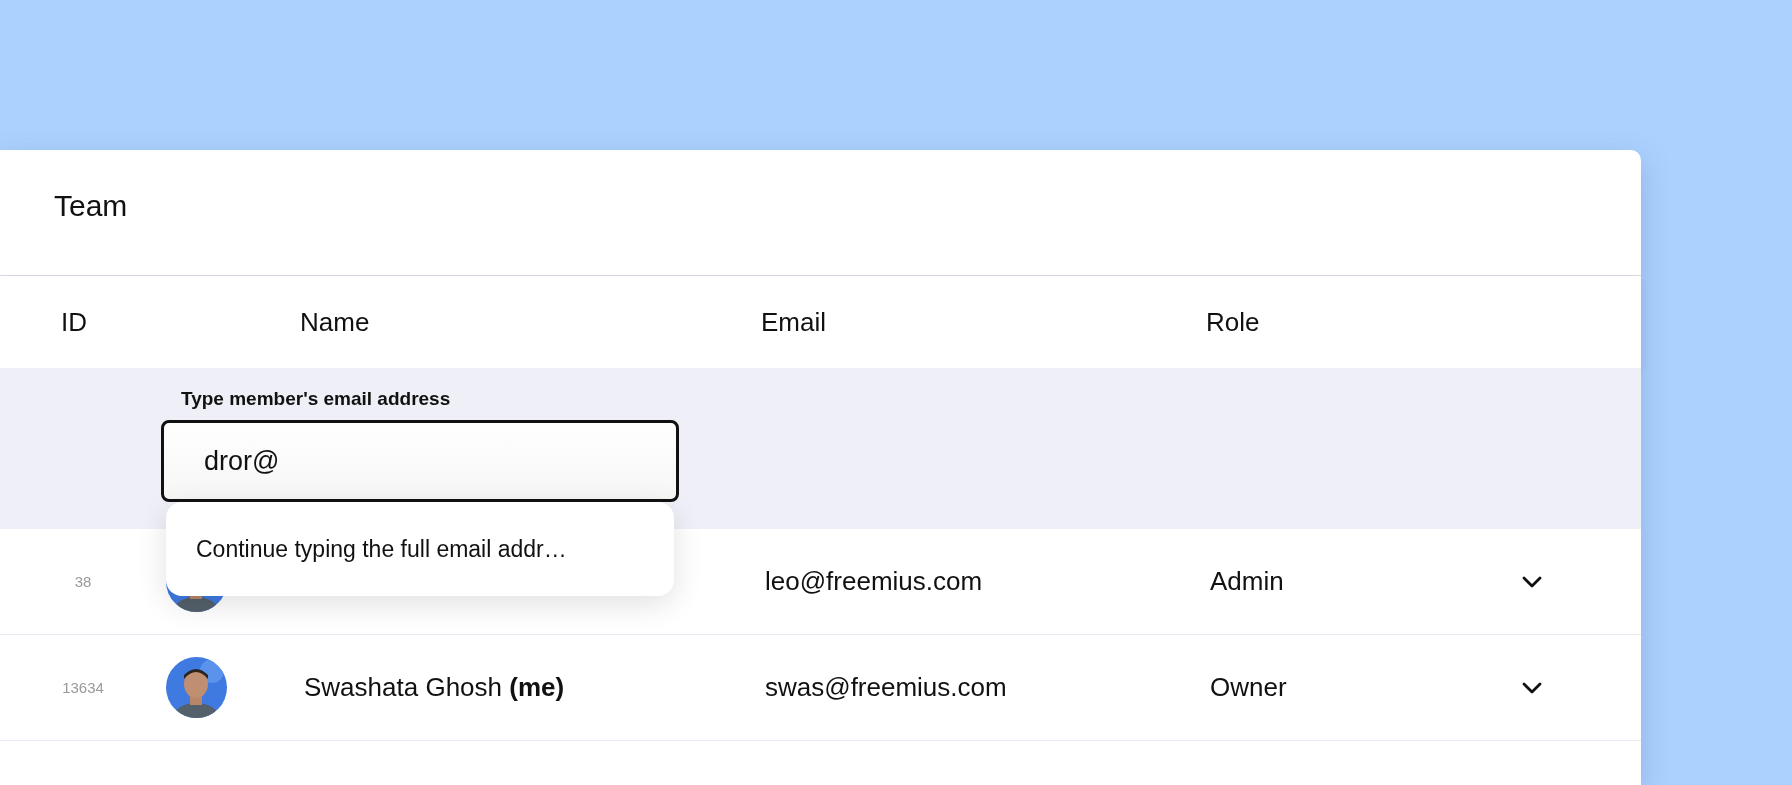 The height and width of the screenshot is (785, 1792). What do you see at coordinates (91, 205) in the screenshot?
I see `card-title: Team` at bounding box center [91, 205].